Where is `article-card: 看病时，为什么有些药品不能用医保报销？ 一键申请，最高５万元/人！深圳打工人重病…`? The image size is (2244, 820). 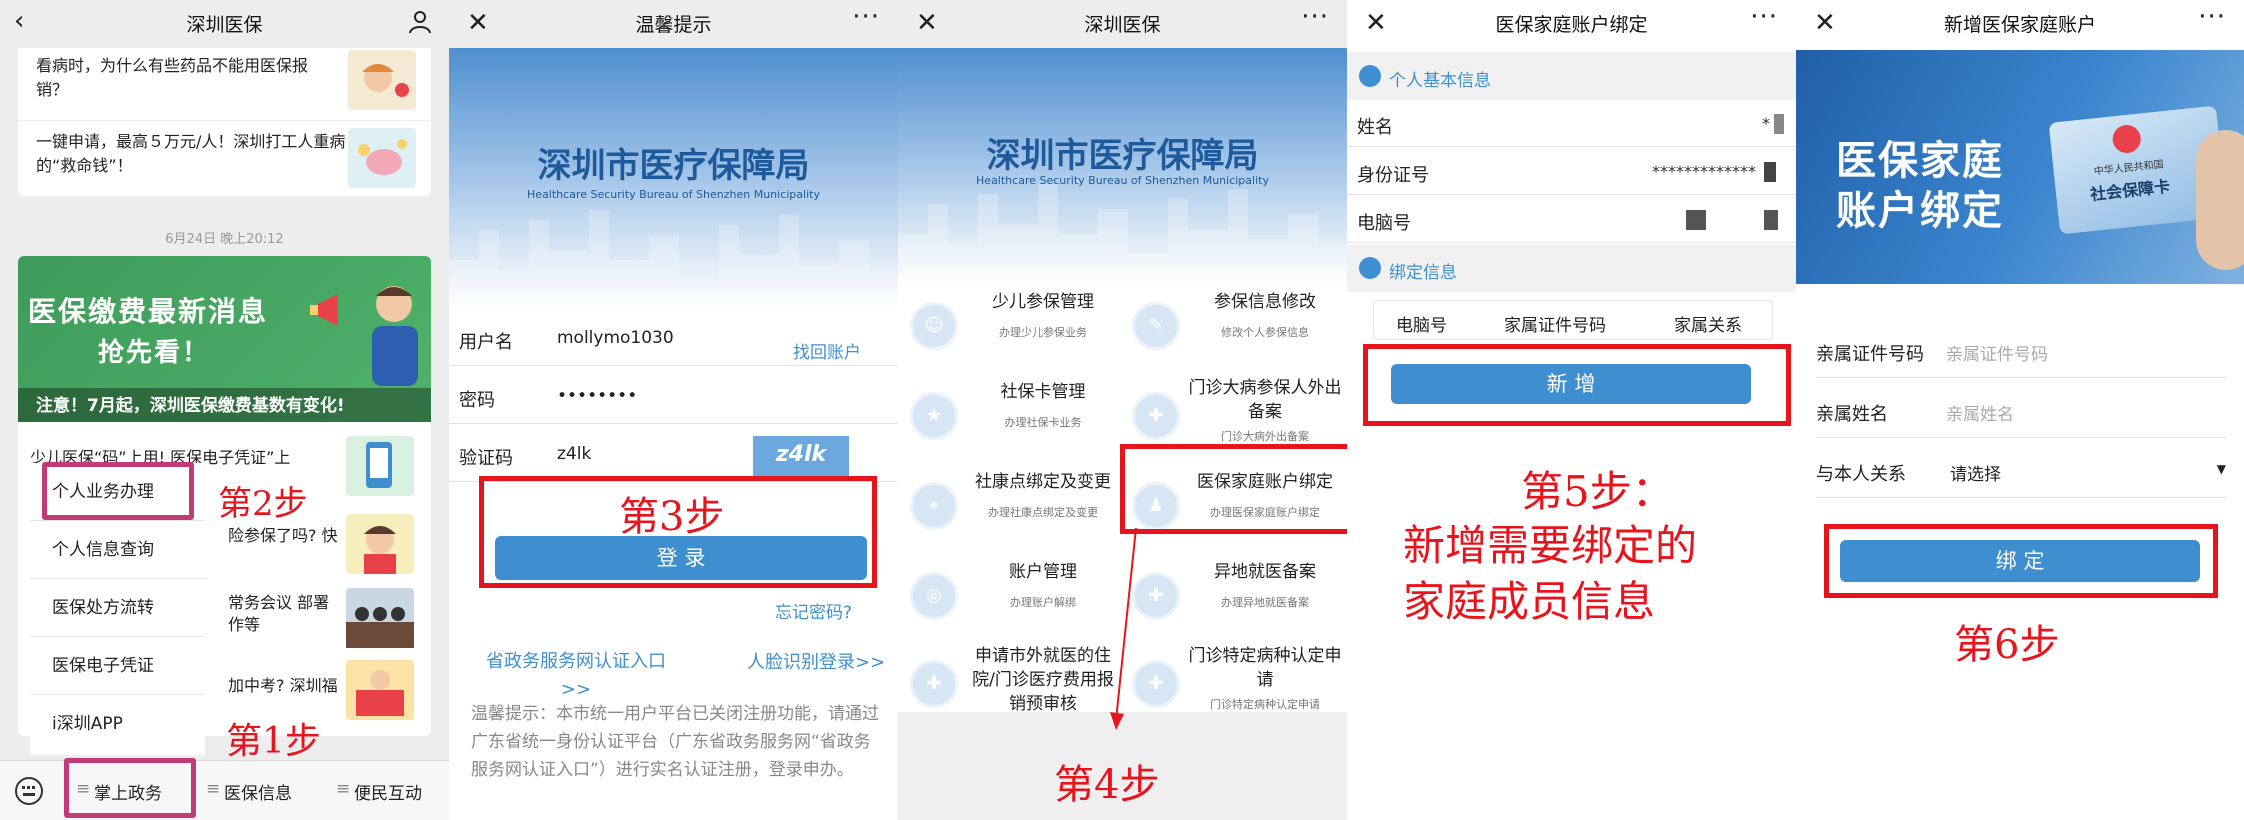 article-card: 看病时，为什么有些药品不能用医保报销？ 一键申请，最高５万元/人！深圳打工人重病… is located at coordinates (224, 122).